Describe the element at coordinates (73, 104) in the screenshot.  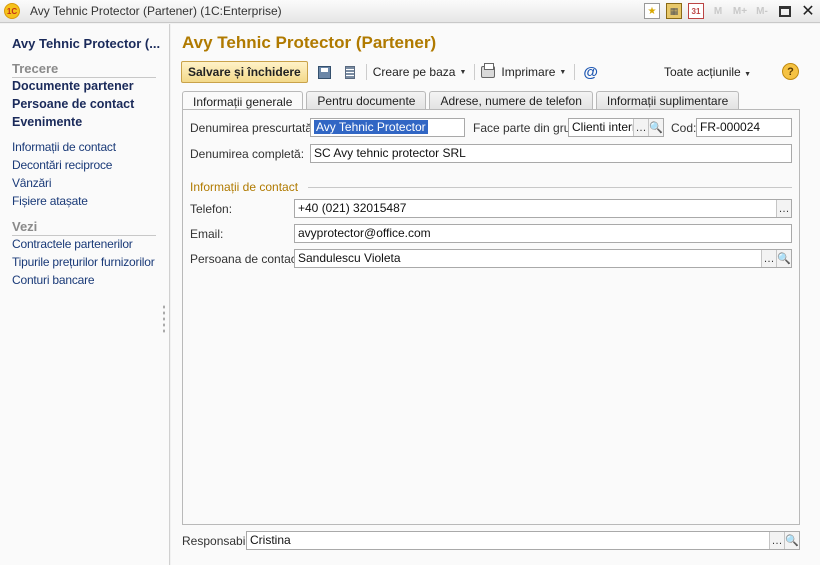
I see `nav-persoane-de-contact: Persoane de contact` at that location.